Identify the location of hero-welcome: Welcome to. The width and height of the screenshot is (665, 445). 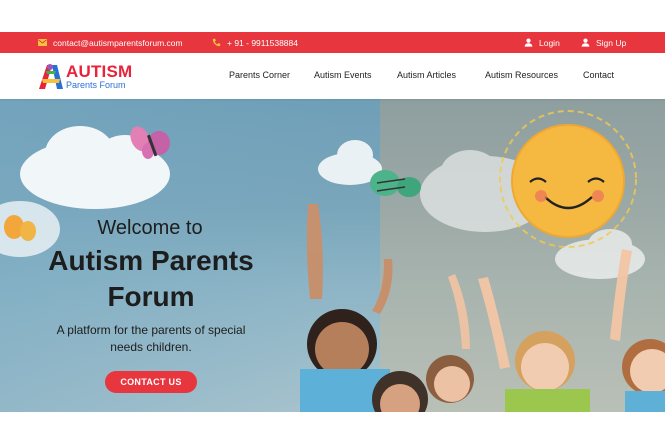
(150, 228).